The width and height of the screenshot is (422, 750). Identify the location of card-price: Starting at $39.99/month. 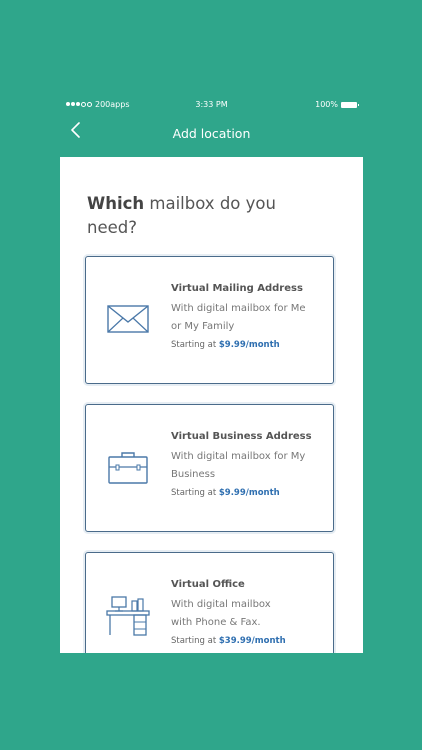
(228, 641).